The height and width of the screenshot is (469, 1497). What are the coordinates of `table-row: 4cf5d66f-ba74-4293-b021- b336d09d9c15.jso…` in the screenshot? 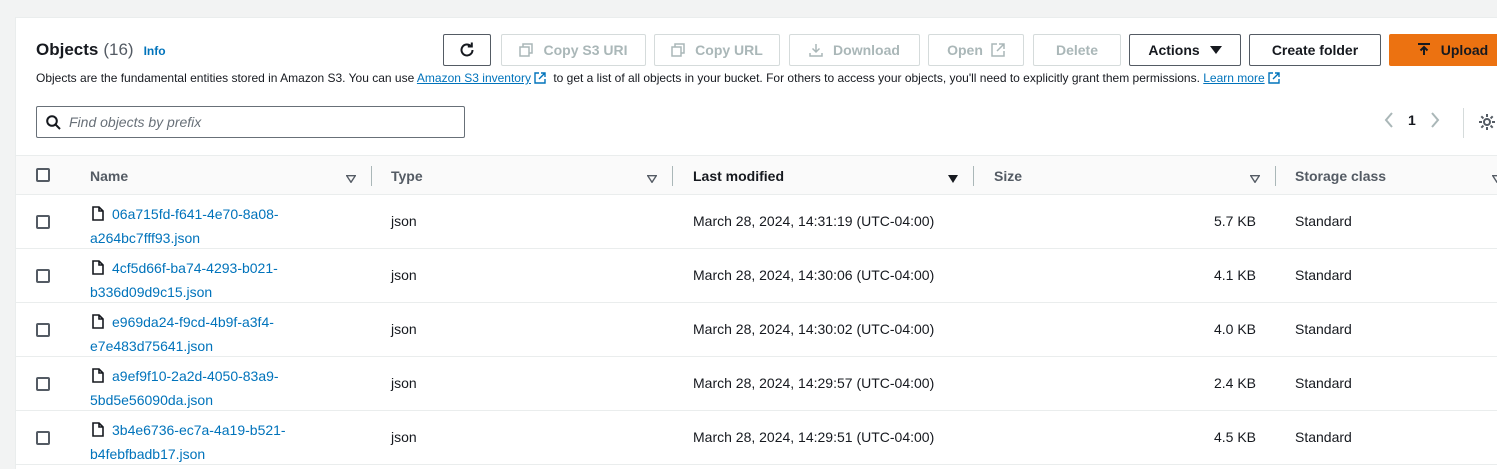 It's located at (756, 276).